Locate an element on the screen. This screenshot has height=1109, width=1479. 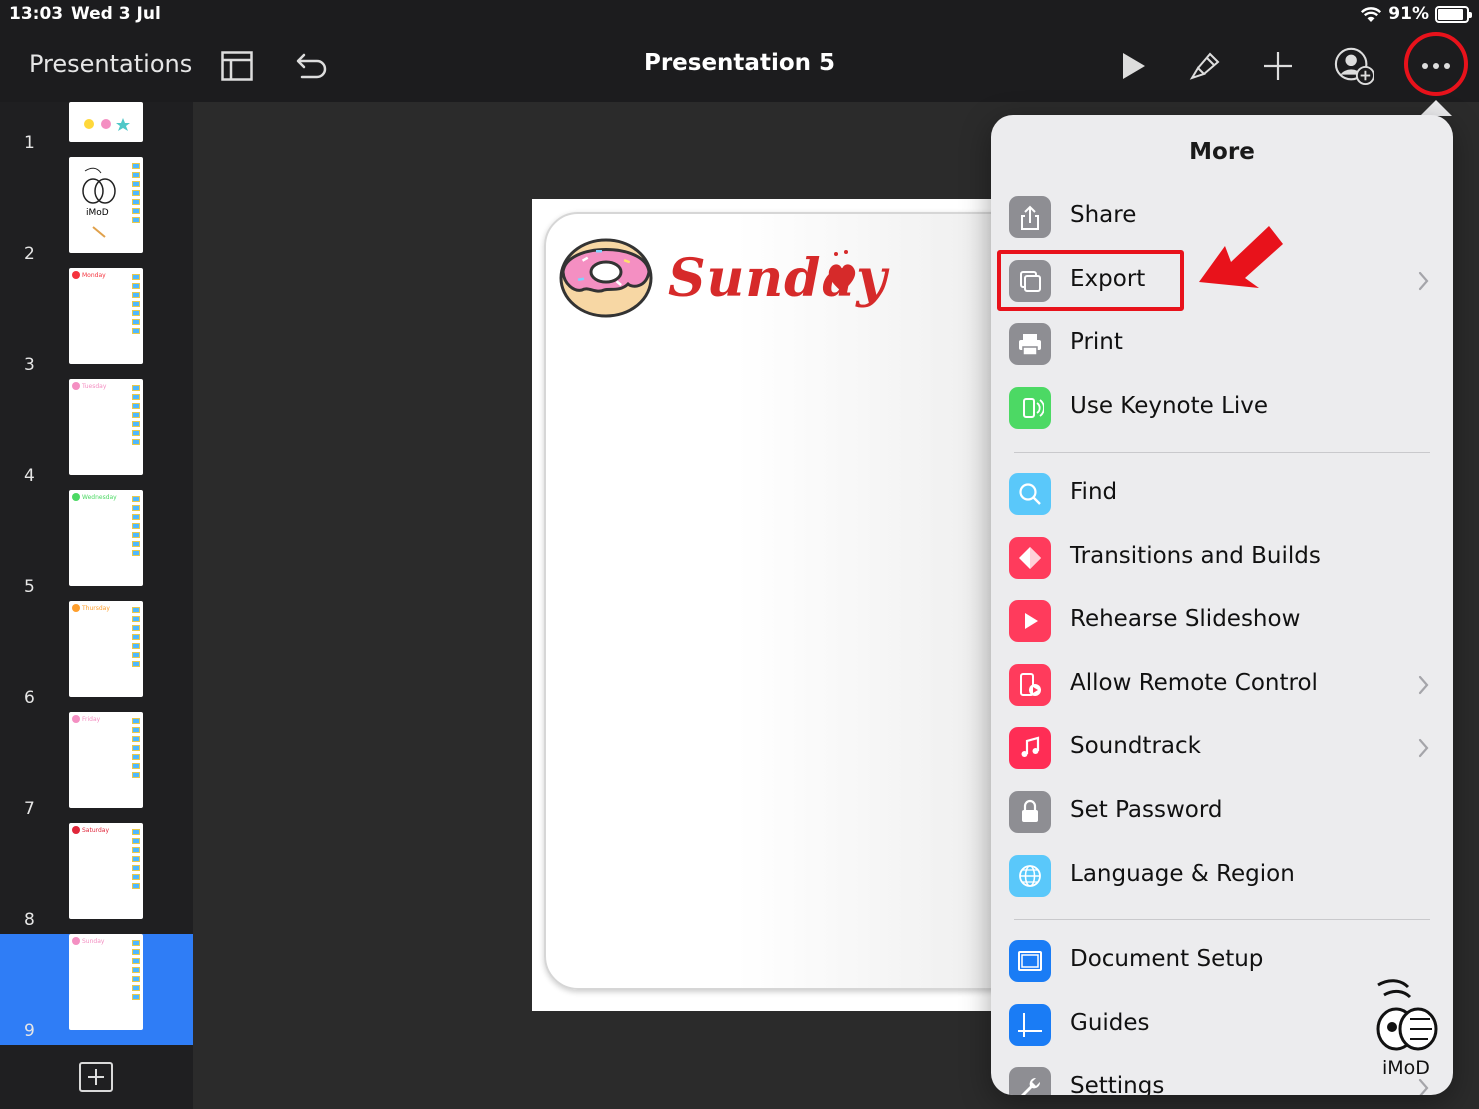
thumb-day-label: Saturday is located at coordinates (96, 830).